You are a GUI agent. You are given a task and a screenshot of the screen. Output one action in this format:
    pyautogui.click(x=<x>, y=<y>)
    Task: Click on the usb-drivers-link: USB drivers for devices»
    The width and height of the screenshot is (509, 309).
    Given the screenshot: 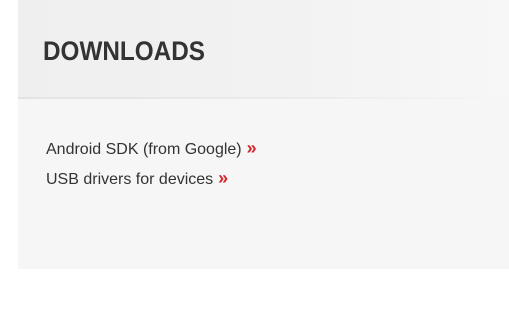 What is the action you would take?
    pyautogui.click(x=137, y=178)
    